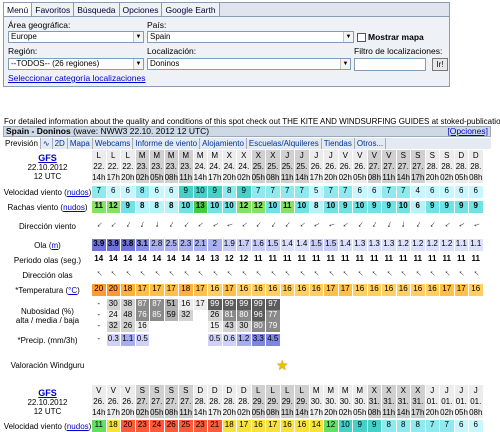  Describe the element at coordinates (113, 143) in the screenshot. I see `tab-webcams: Webcams` at that location.